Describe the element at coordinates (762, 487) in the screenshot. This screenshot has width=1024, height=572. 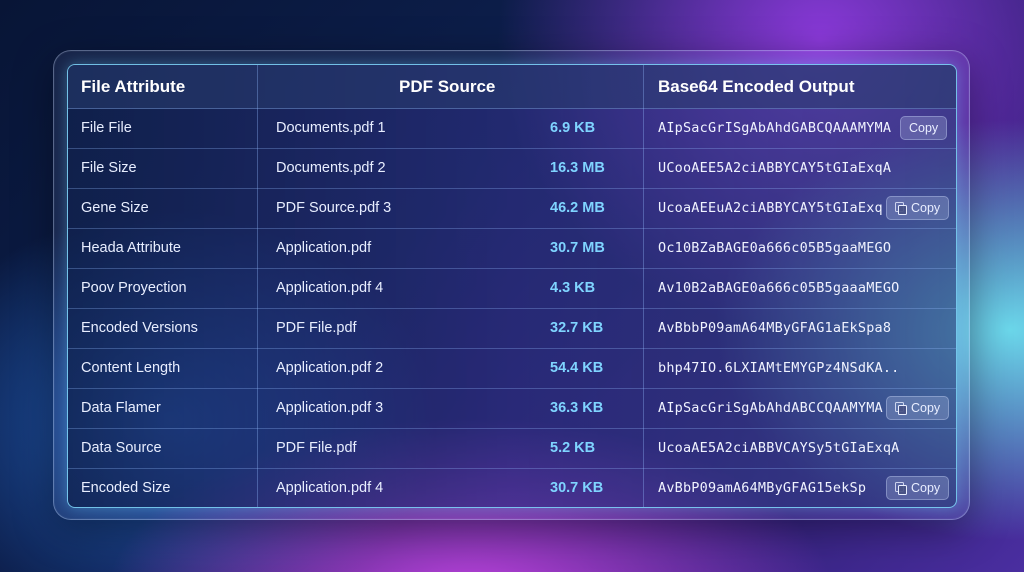
I see `base64-output-cell: AvBbP09amA64MByGFAG15ekSp` at that location.